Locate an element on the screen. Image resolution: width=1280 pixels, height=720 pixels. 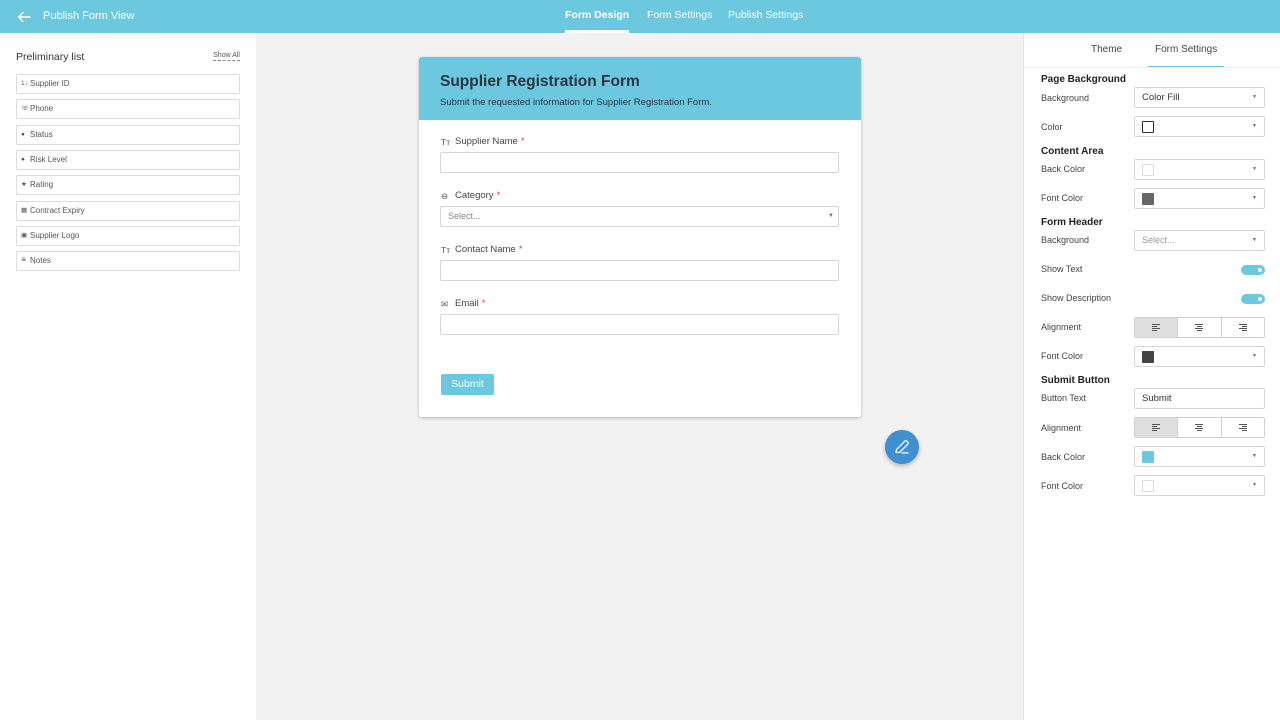
supplier-name-input is located at coordinates (639, 162).